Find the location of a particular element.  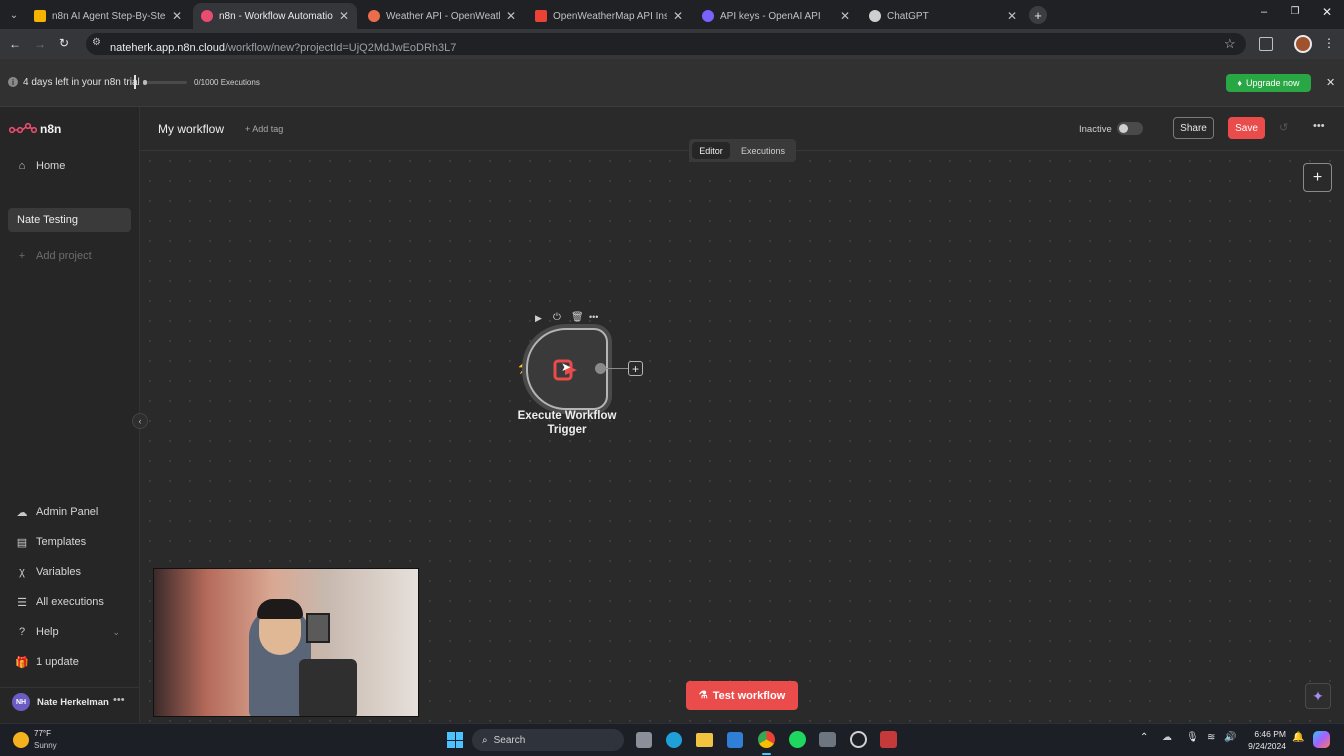

node-play-icon: ▶ is located at coordinates (538, 318).